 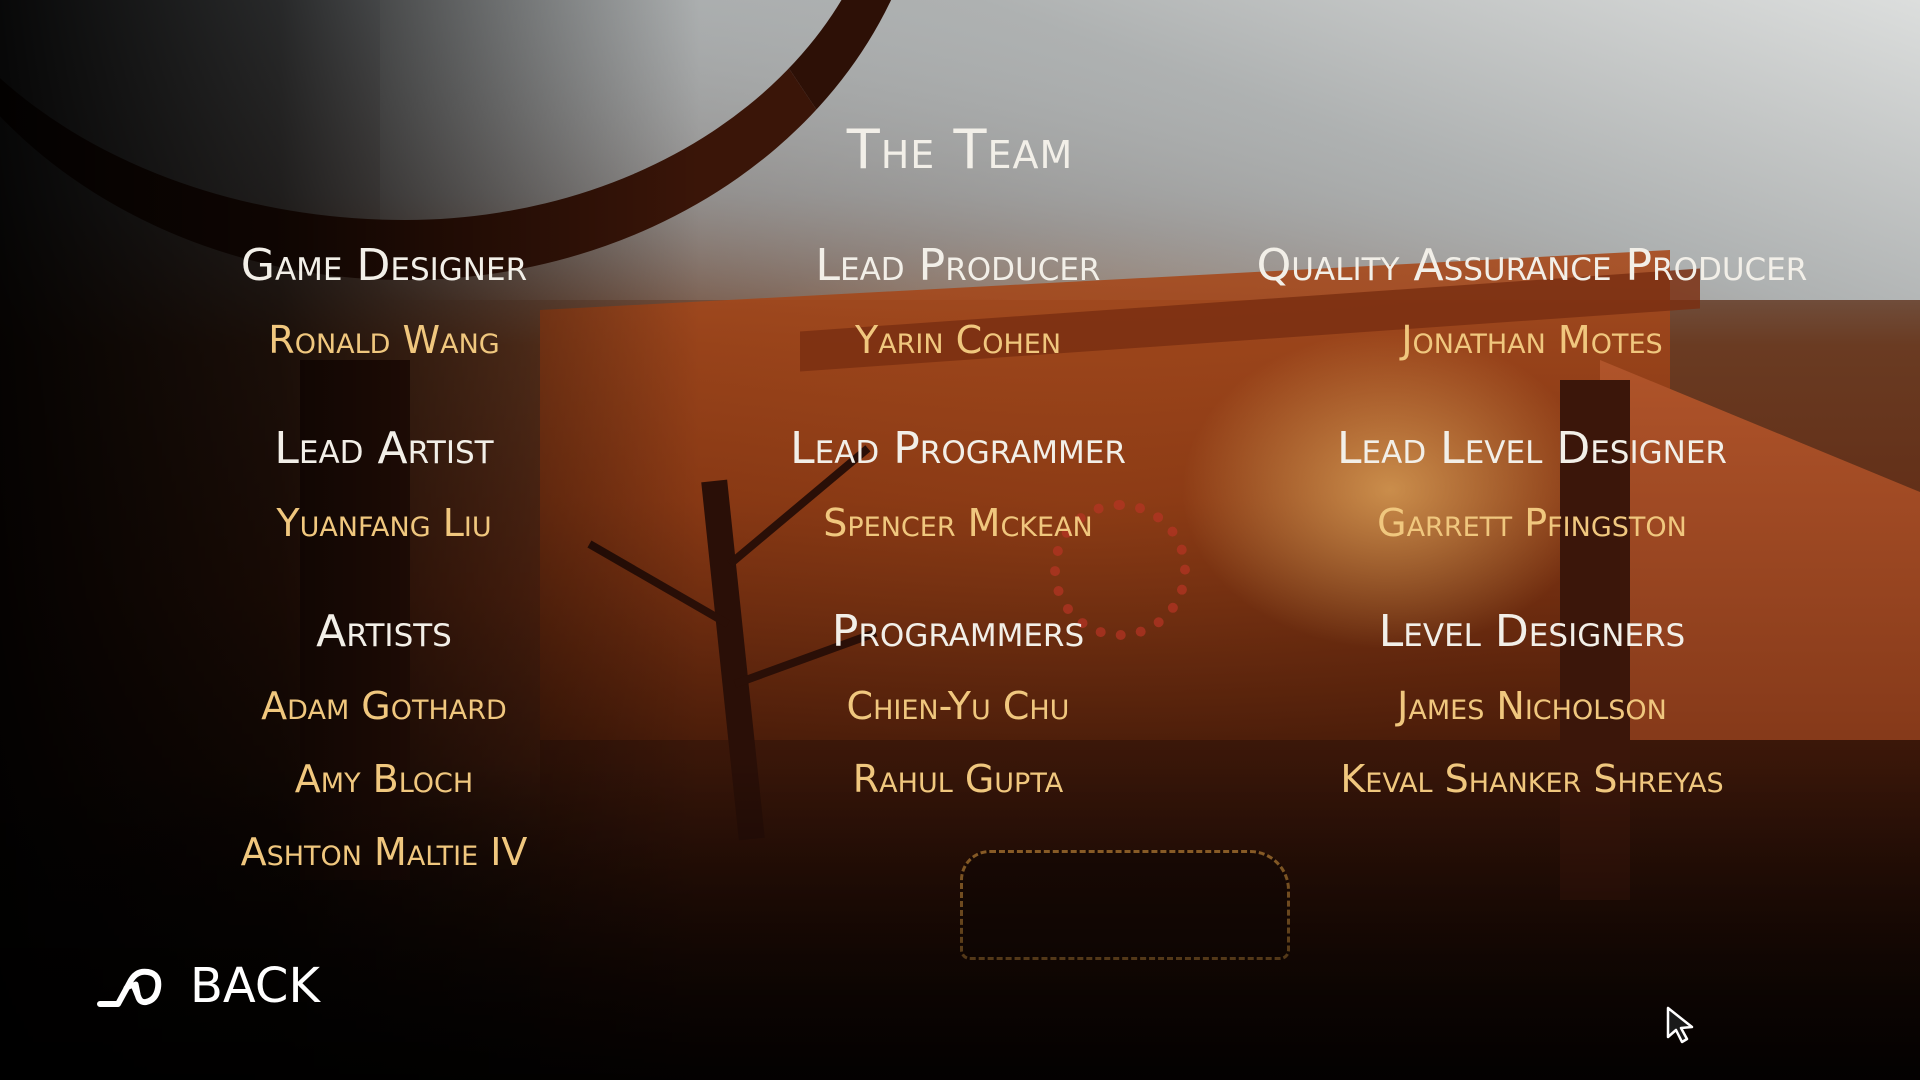 What do you see at coordinates (960, 149) in the screenshot?
I see `page-title: The Team` at bounding box center [960, 149].